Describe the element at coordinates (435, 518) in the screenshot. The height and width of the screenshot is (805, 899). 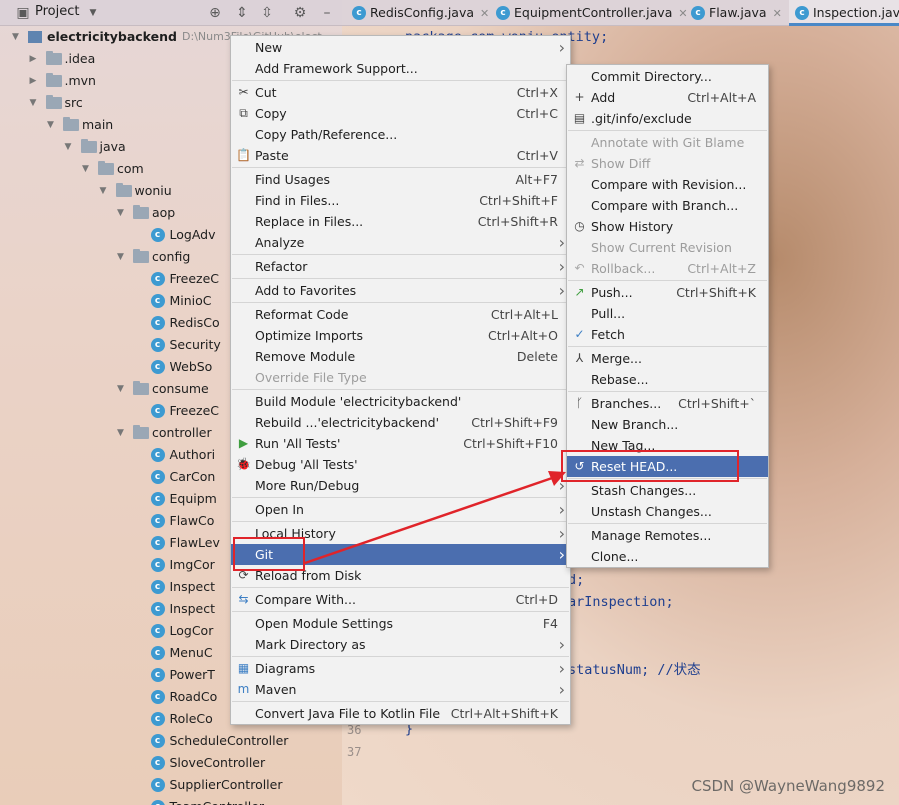
I see `annotation-arrow` at that location.